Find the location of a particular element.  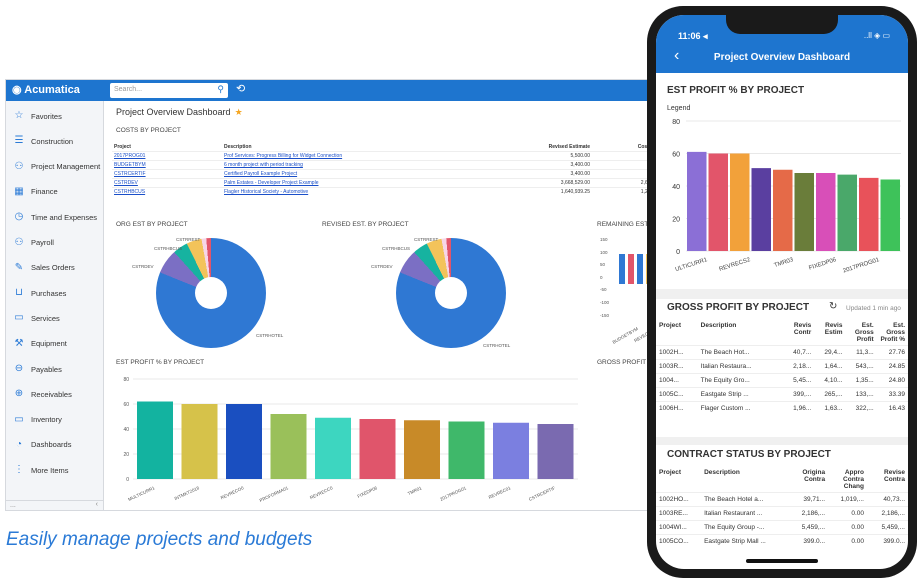

bar-tmr01 is located at coordinates (422, 449).